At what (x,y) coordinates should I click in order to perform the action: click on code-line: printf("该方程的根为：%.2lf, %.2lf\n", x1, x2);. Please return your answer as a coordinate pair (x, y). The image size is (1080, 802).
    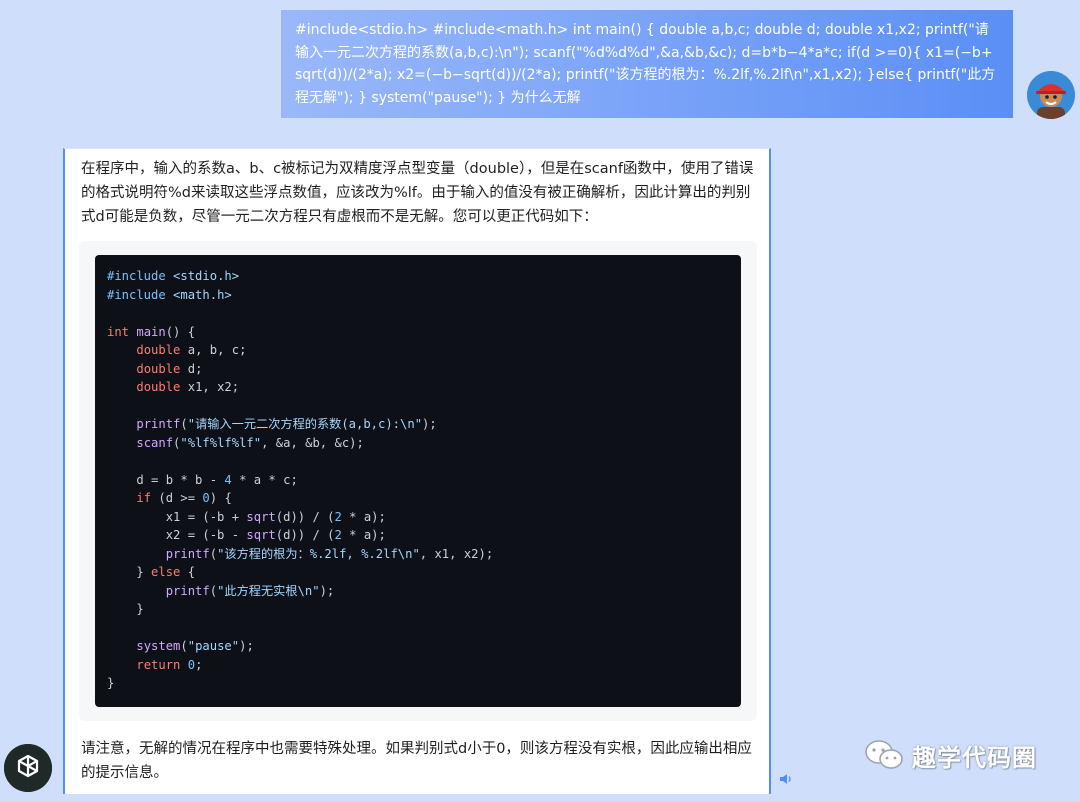
    Looking at the image, I should click on (329, 553).